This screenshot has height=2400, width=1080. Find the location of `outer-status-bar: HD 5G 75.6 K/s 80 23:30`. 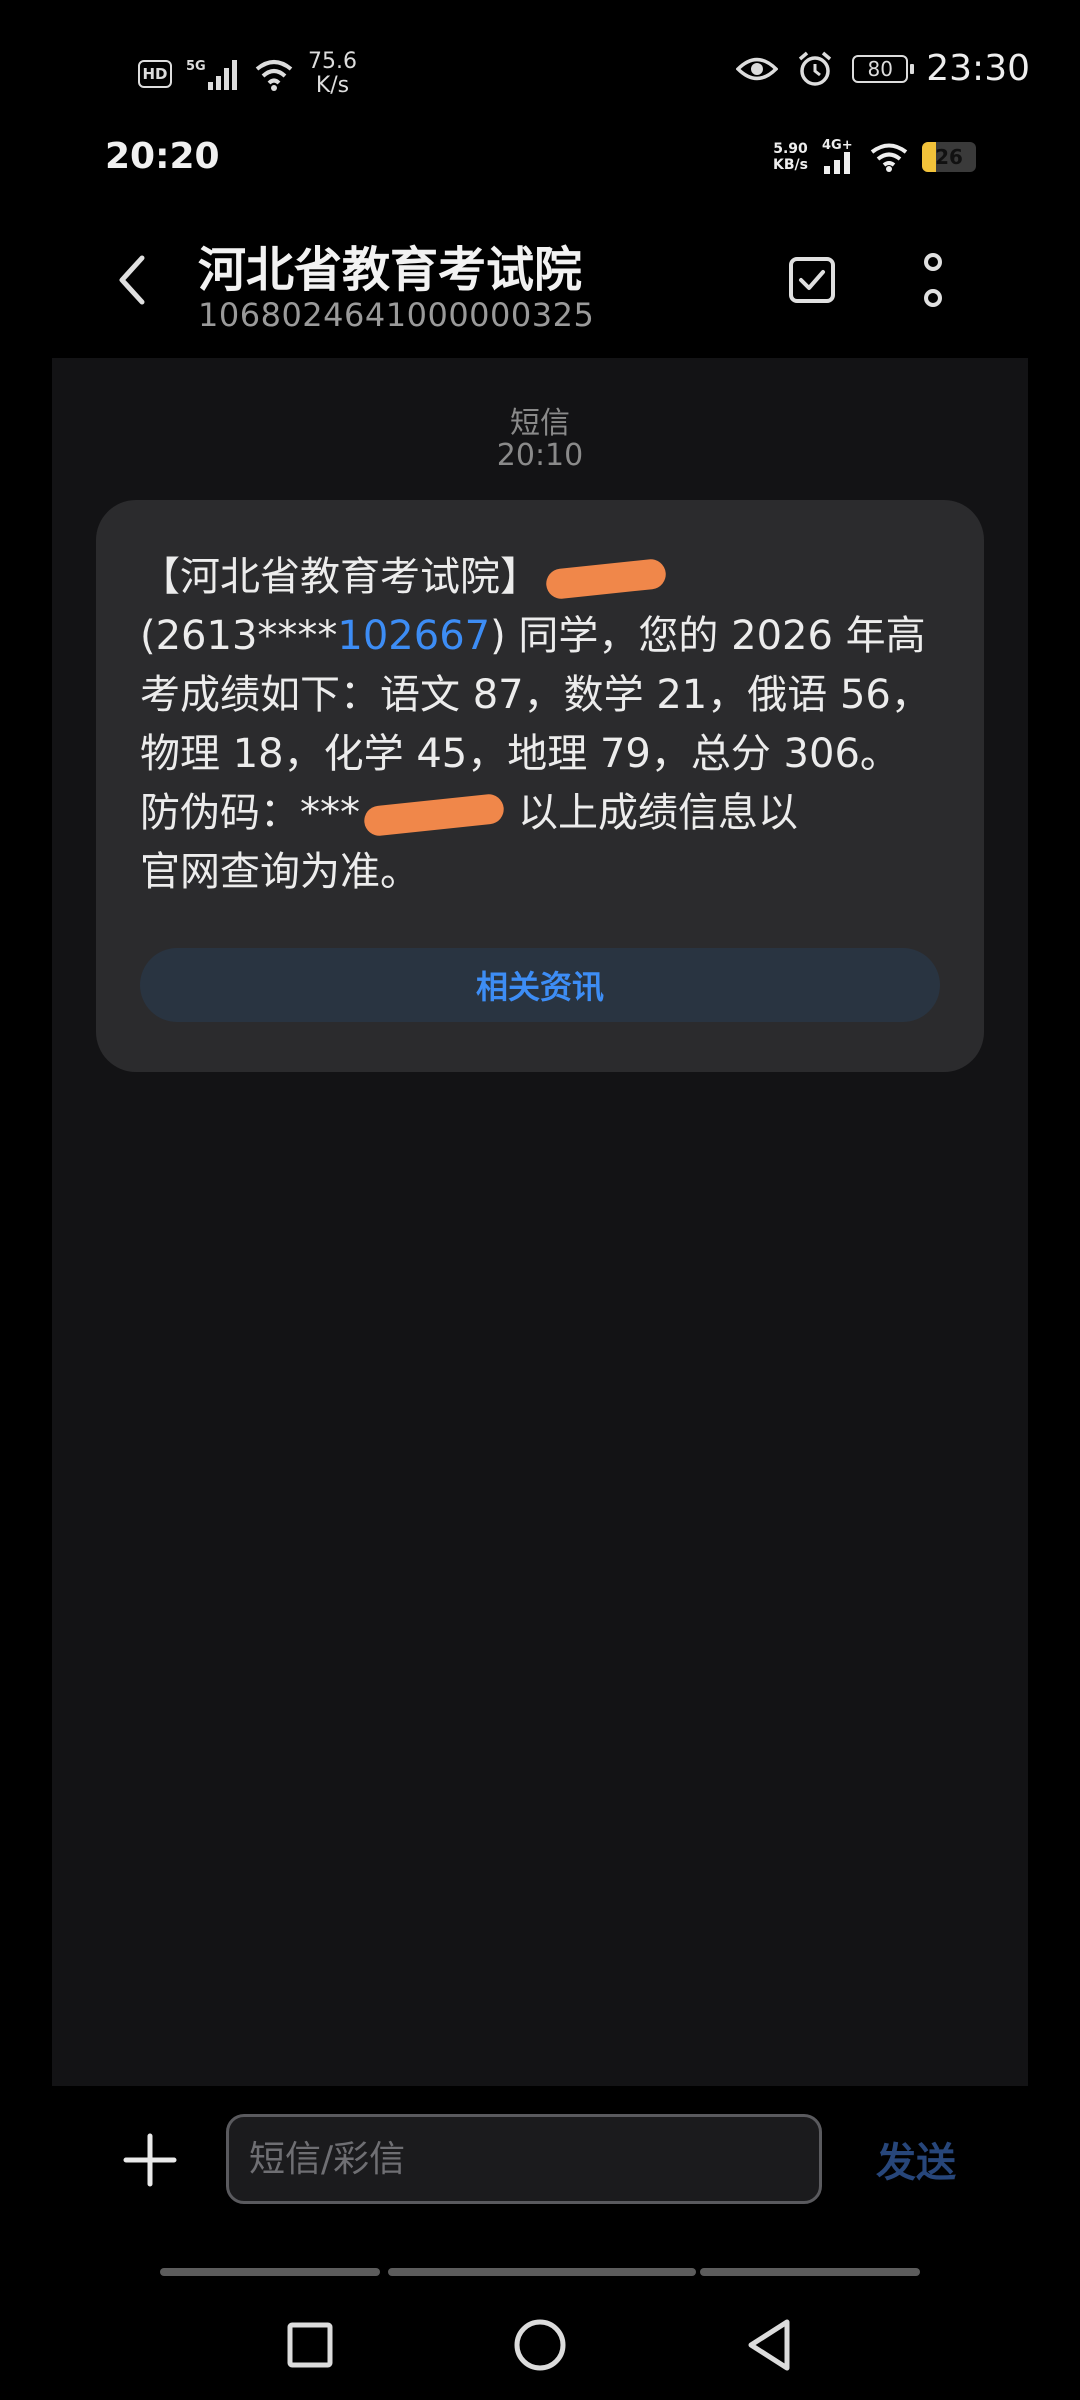

outer-status-bar: HD 5G 75.6 K/s 80 23:30 is located at coordinates (540, 65).